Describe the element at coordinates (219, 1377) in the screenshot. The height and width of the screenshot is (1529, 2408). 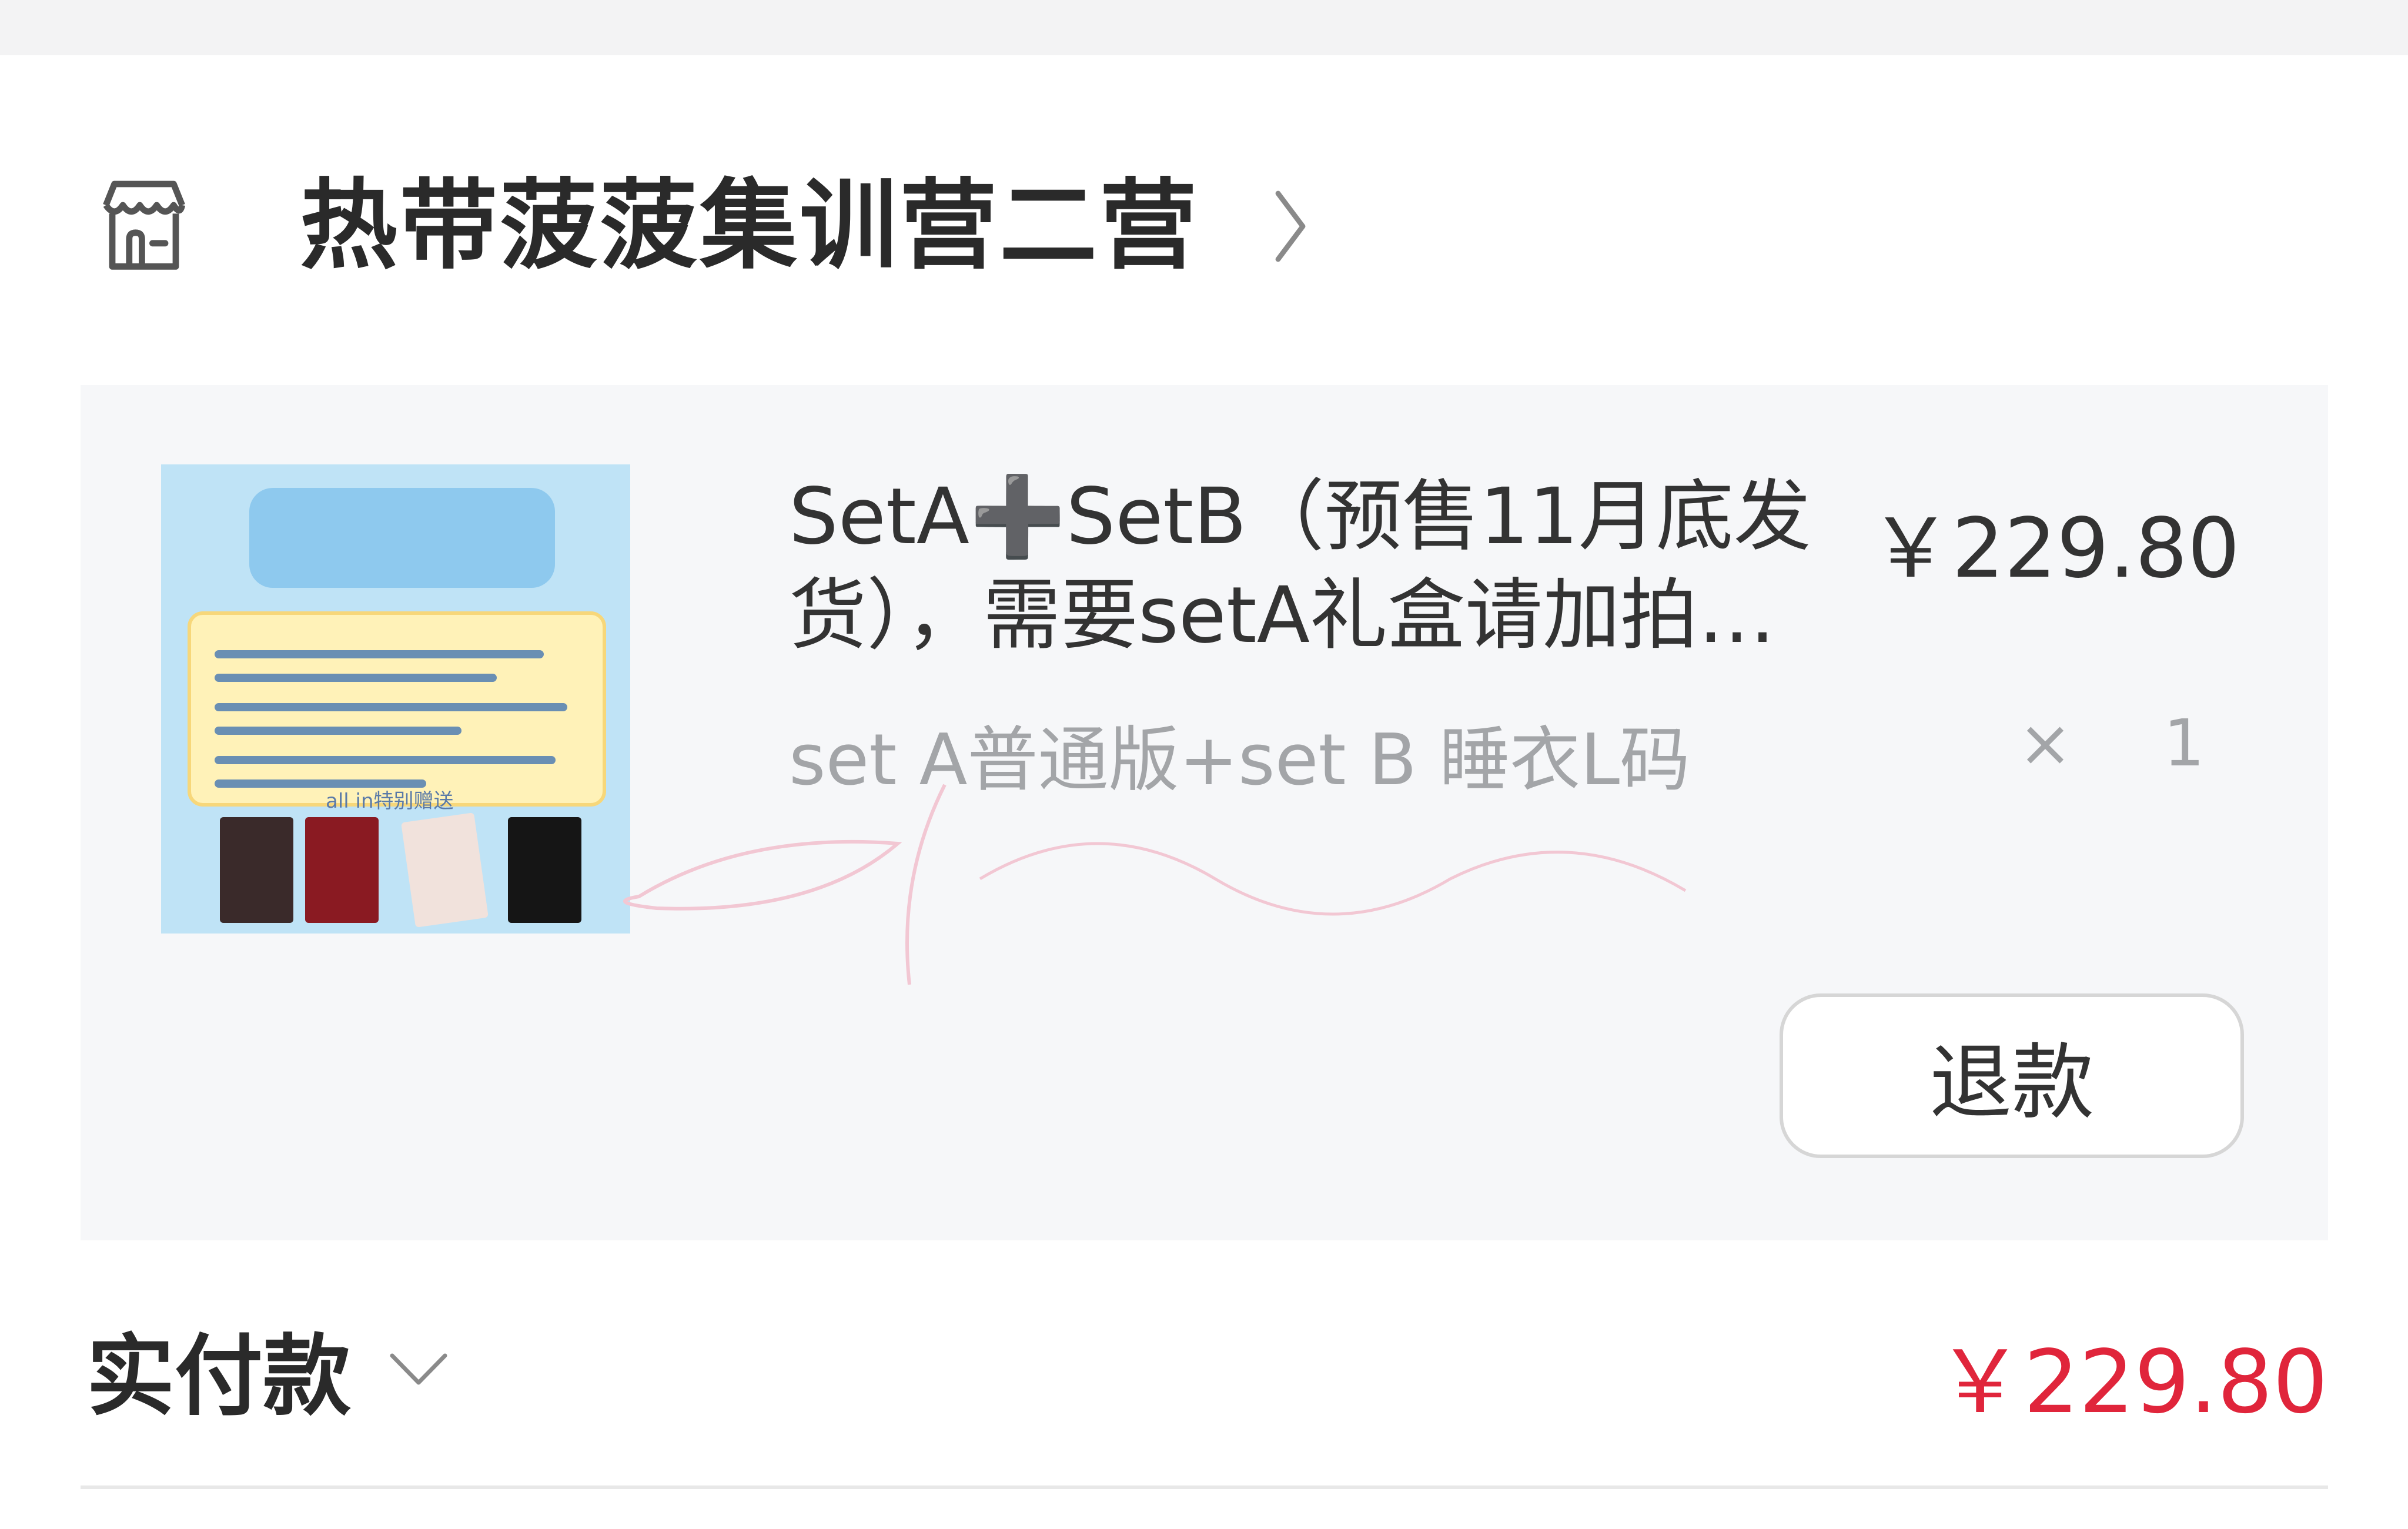
I see `payment-label: 实付款` at that location.